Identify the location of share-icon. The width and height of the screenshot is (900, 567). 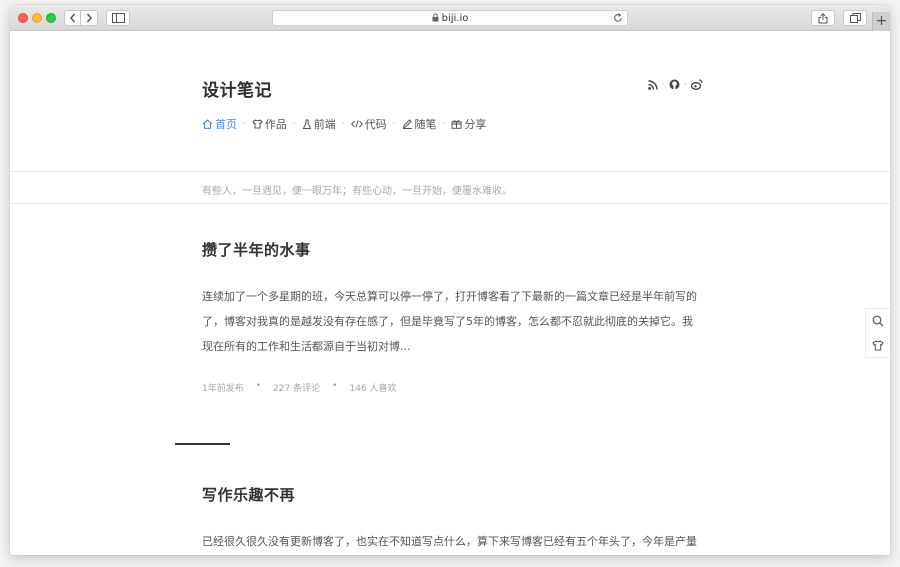
(823, 17).